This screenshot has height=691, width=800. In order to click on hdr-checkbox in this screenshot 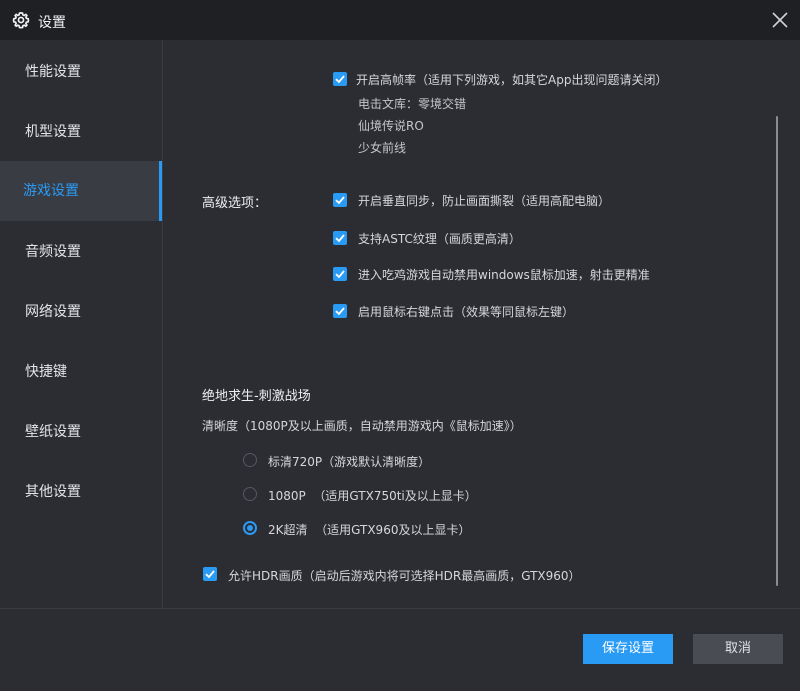, I will do `click(210, 574)`.